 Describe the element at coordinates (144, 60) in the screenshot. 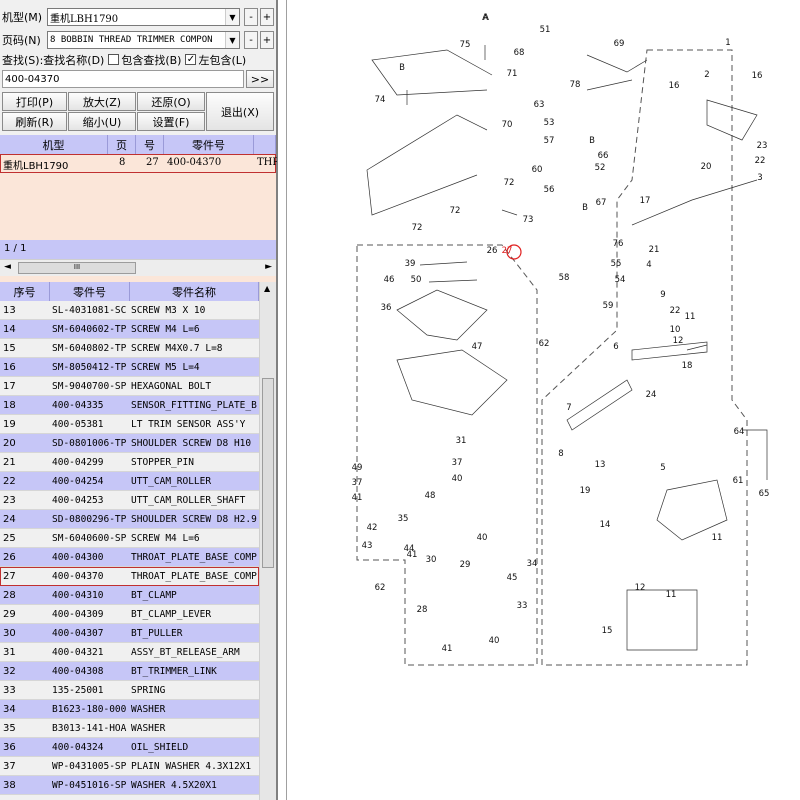

I see `include-search-checkbox: 包含查找(B)` at that location.